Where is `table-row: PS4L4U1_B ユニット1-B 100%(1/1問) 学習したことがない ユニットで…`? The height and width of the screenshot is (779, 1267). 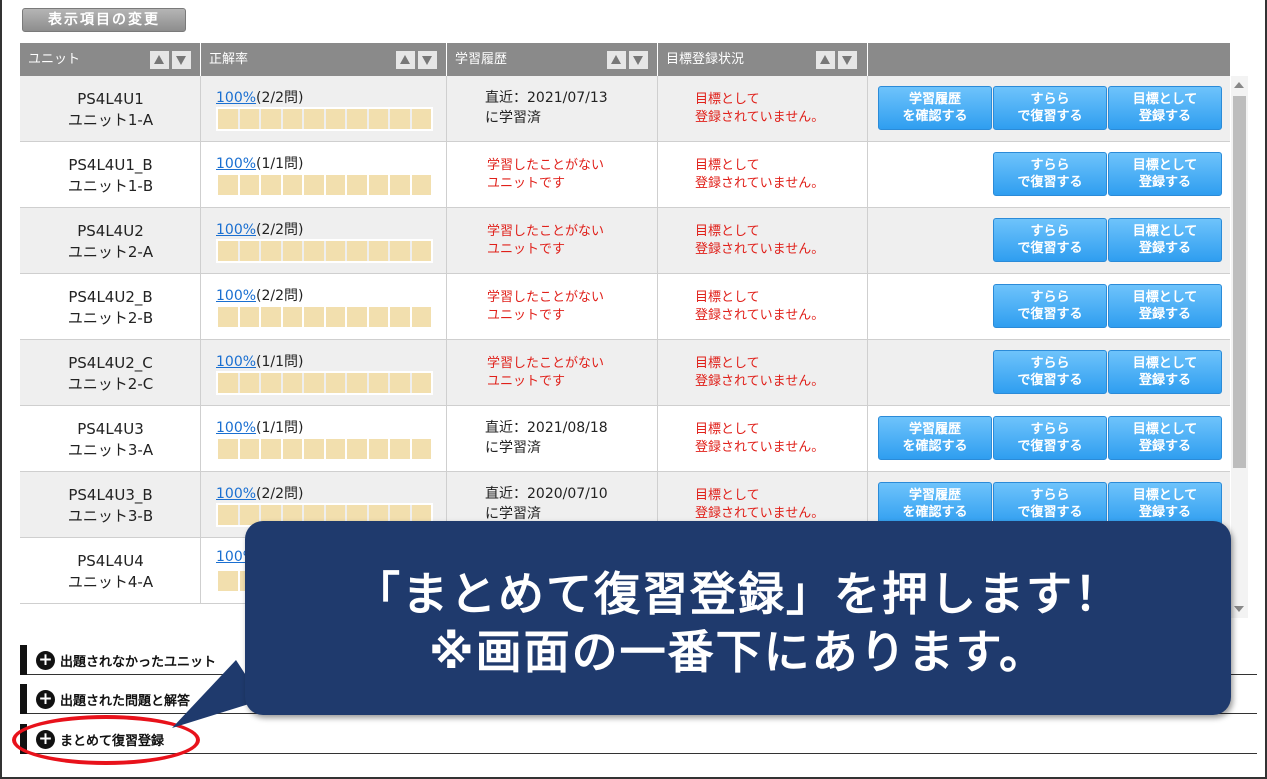
table-row: PS4L4U1_B ユニット1-B 100%(1/1問) 学習したことがない ユニットで… is located at coordinates (625, 175).